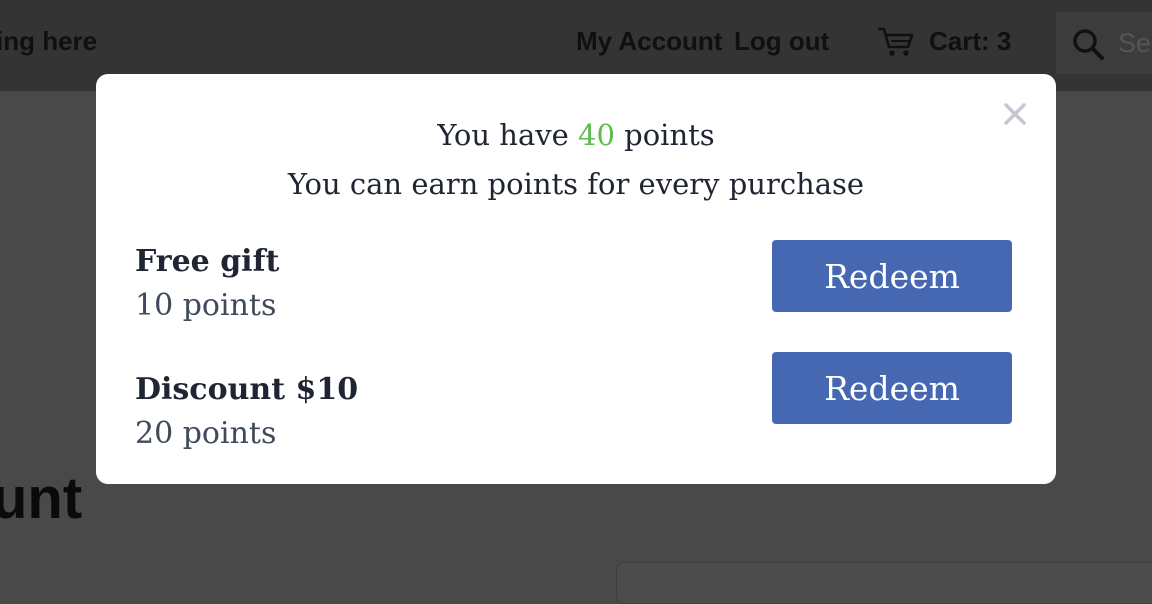 This screenshot has height=604, width=1152. What do you see at coordinates (781, 41) in the screenshot?
I see `log-out-link: Log out` at bounding box center [781, 41].